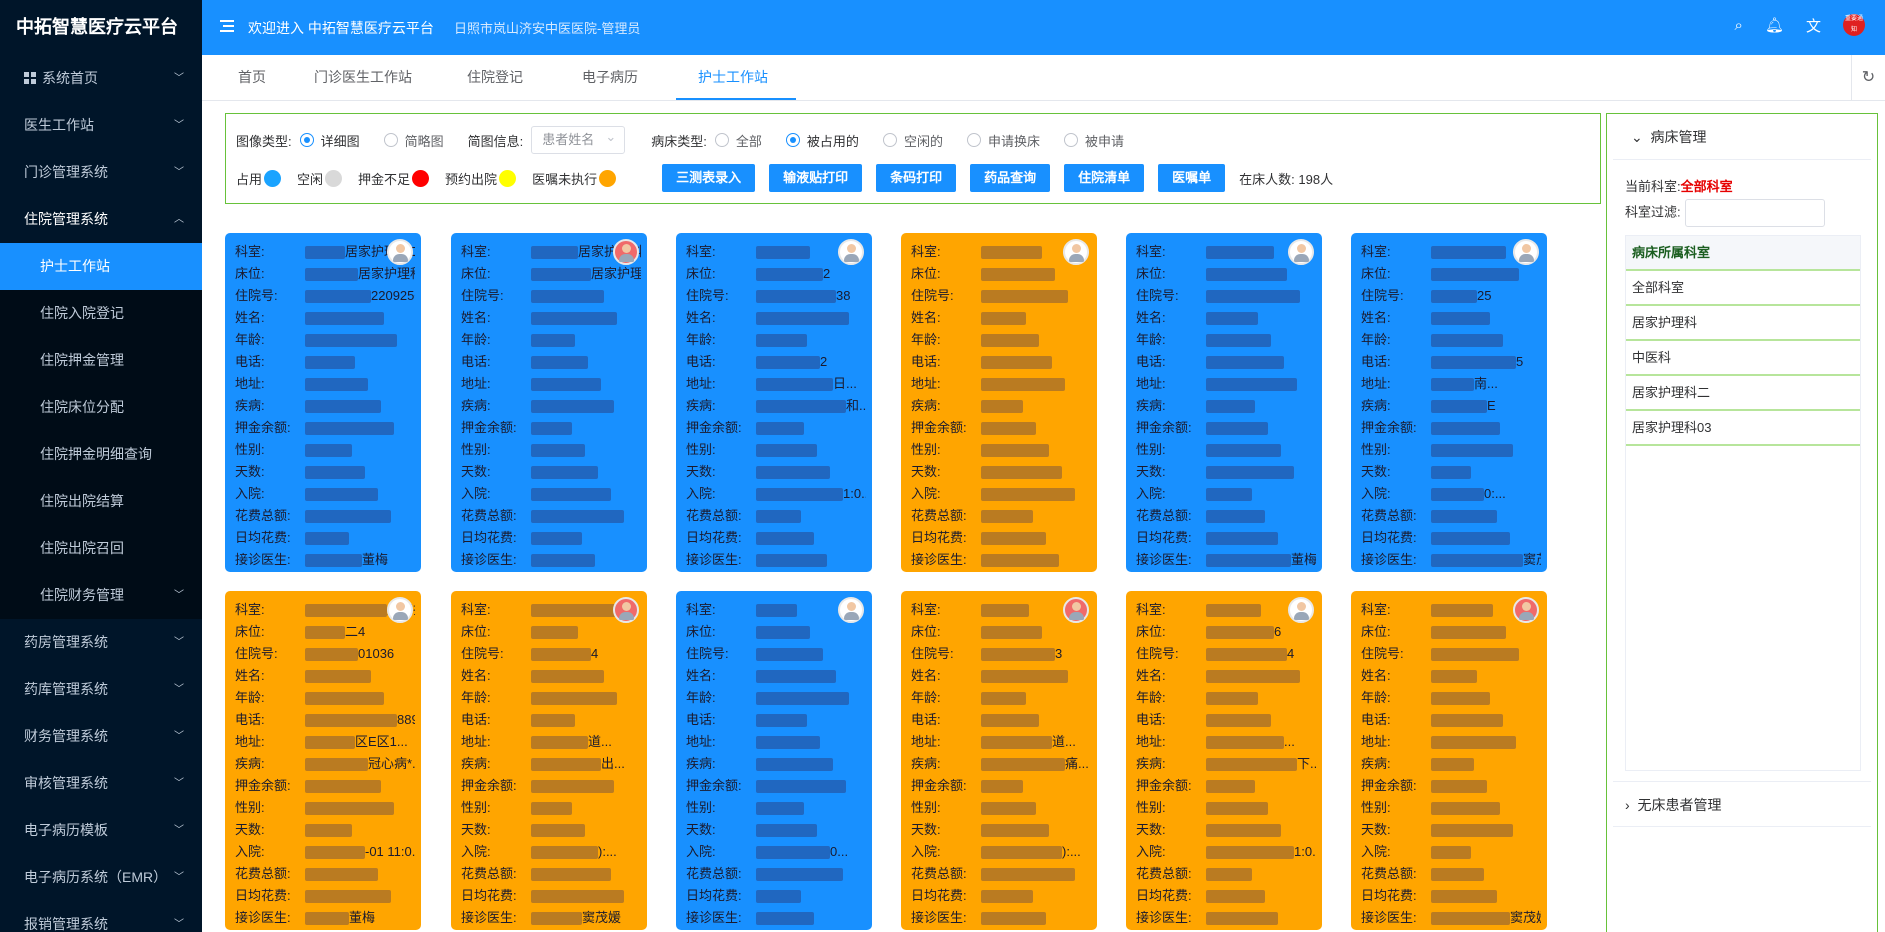 The image size is (1885, 932). I want to click on drug-query-button: 药品查询, so click(1010, 178).